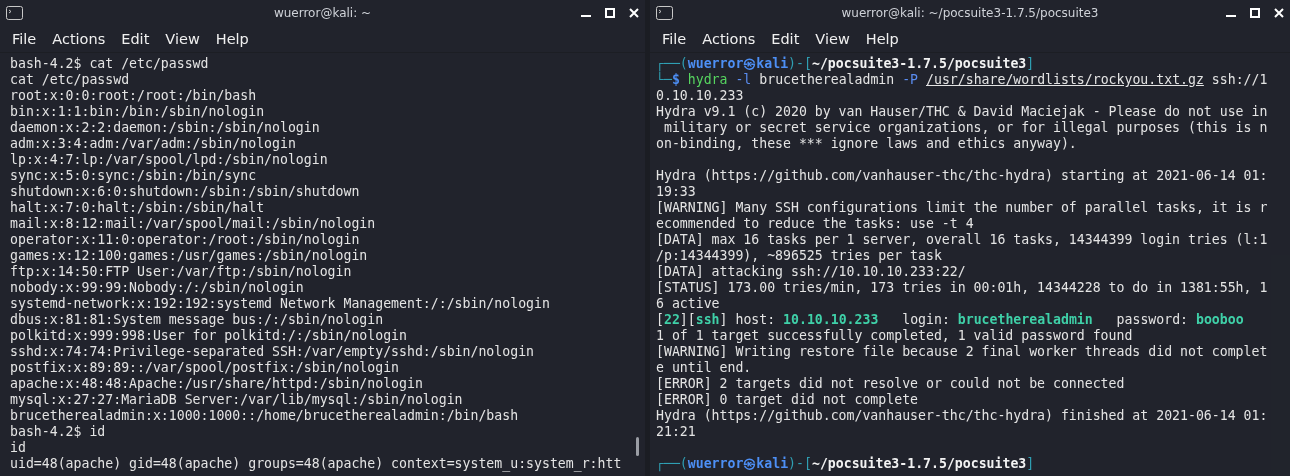  What do you see at coordinates (787, 399) in the screenshot?
I see `terminal-line: [ERROR] 0 target did not complete` at bounding box center [787, 399].